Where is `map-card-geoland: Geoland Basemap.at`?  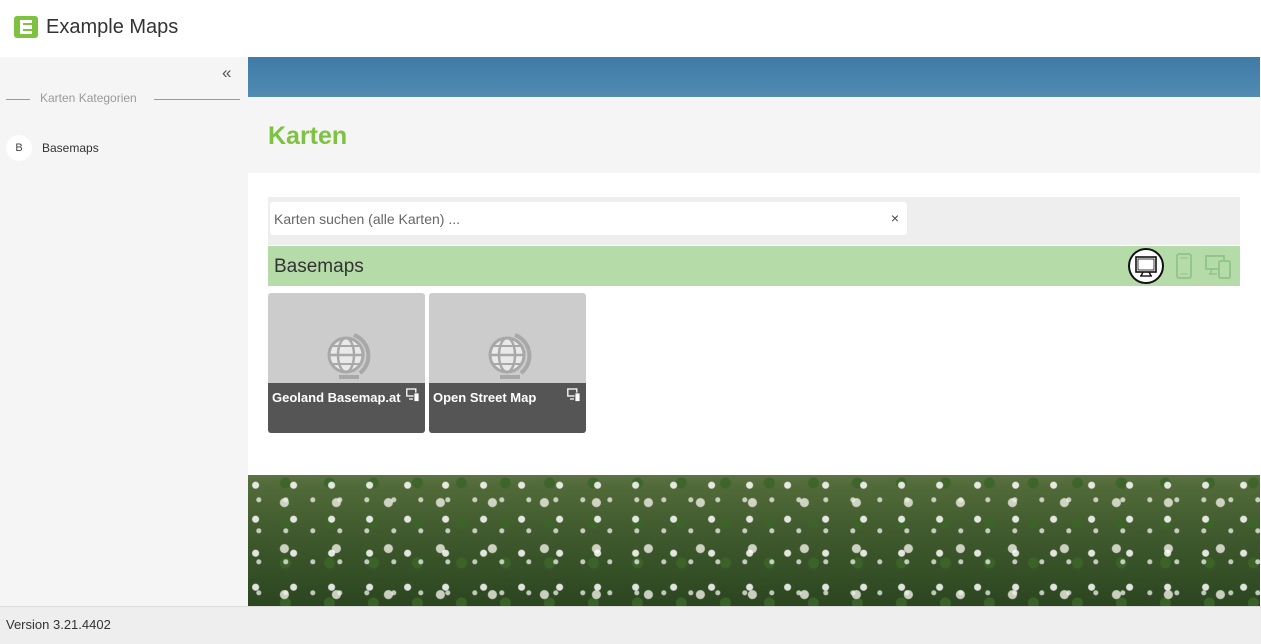 map-card-geoland: Geoland Basemap.at is located at coordinates (346, 363).